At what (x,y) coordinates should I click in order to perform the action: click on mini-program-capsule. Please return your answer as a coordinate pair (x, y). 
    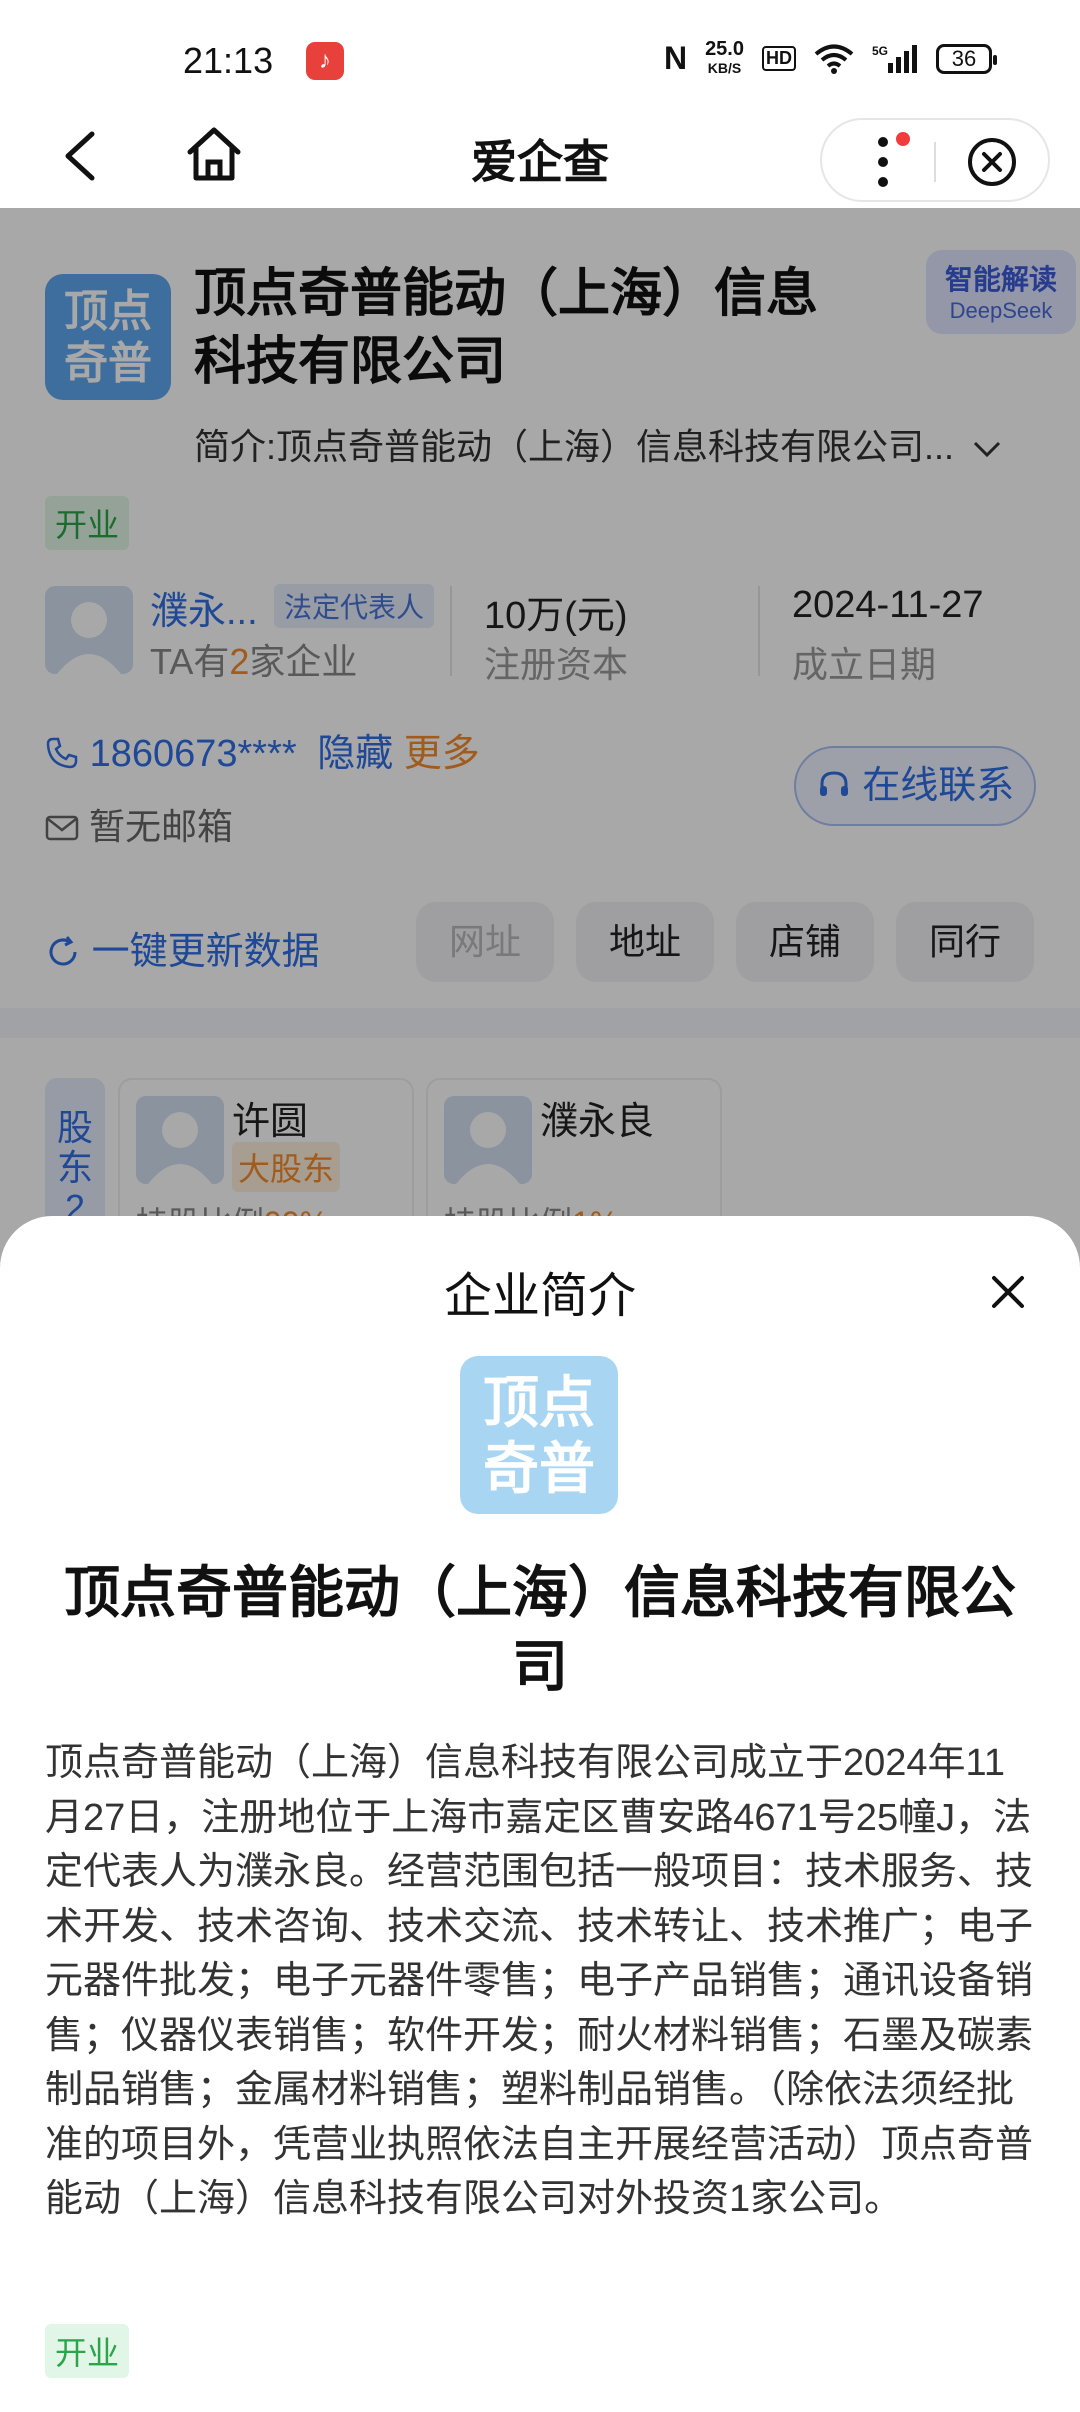
    Looking at the image, I should click on (935, 160).